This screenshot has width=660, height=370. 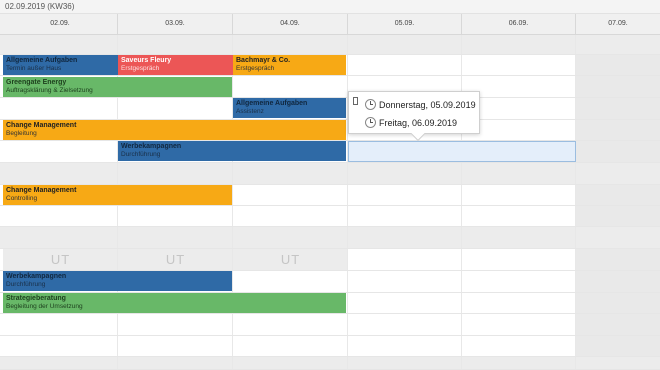 I want to click on day-header-1: 02.09., so click(x=60, y=24).